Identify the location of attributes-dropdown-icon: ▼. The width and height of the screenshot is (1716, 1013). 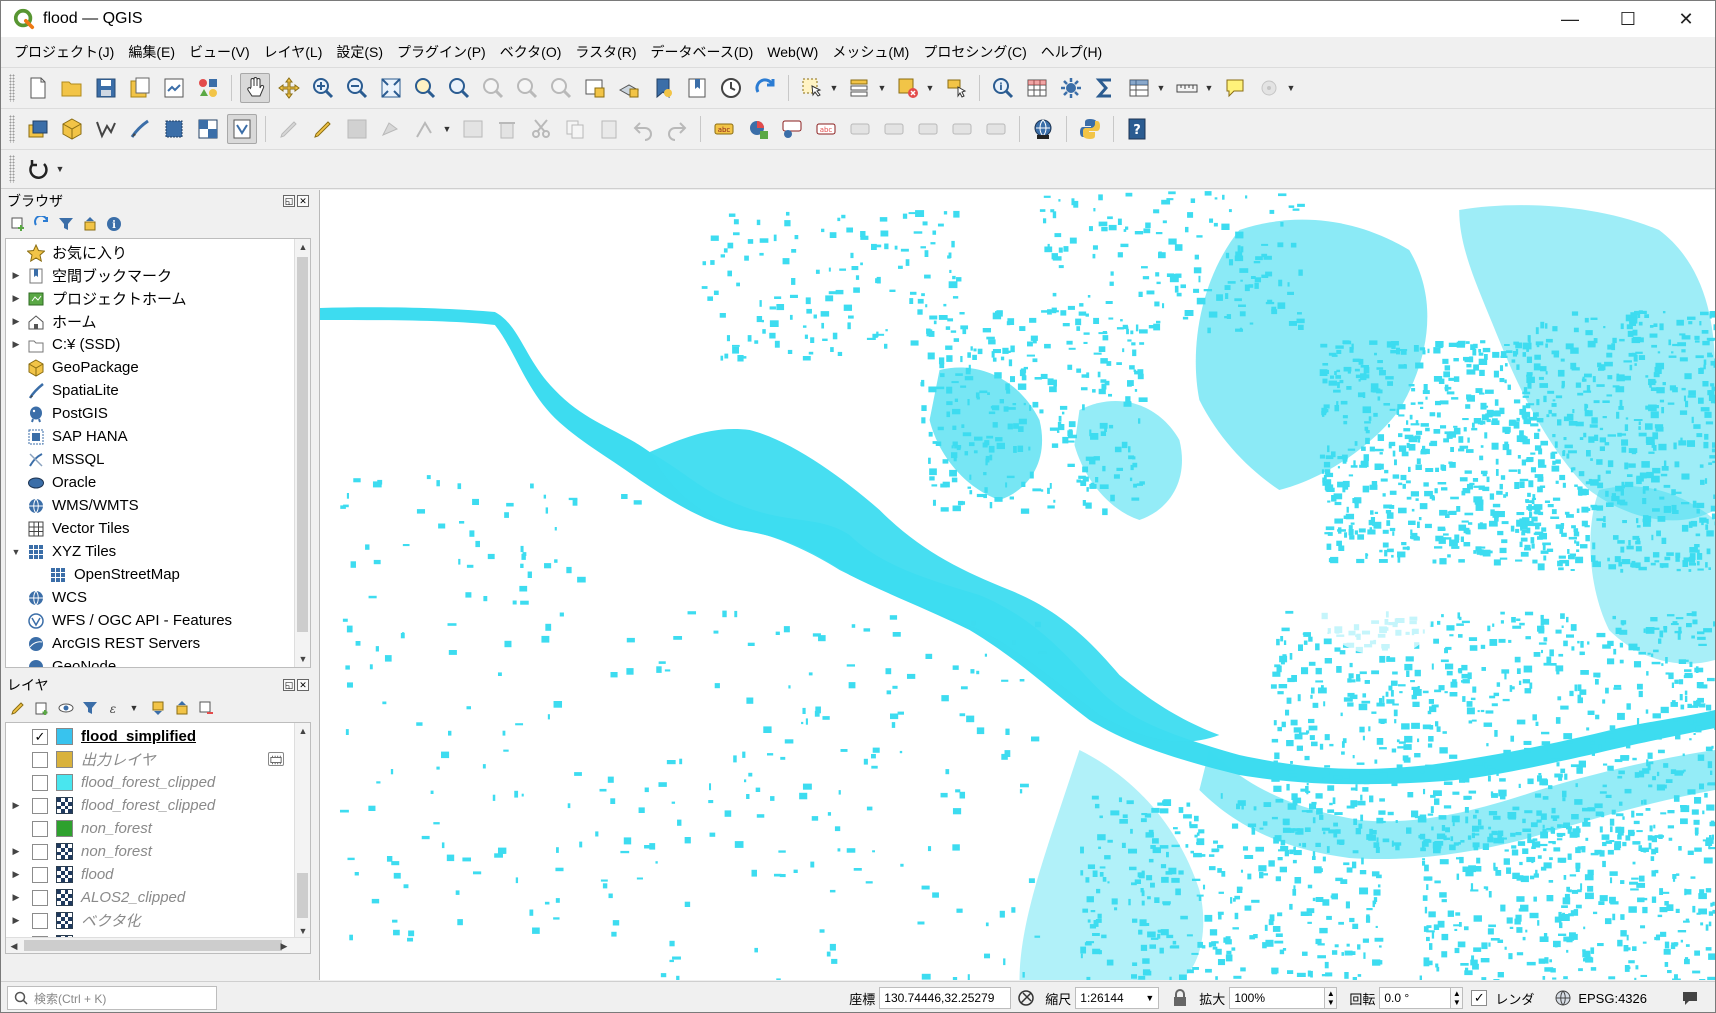
(1161, 88).